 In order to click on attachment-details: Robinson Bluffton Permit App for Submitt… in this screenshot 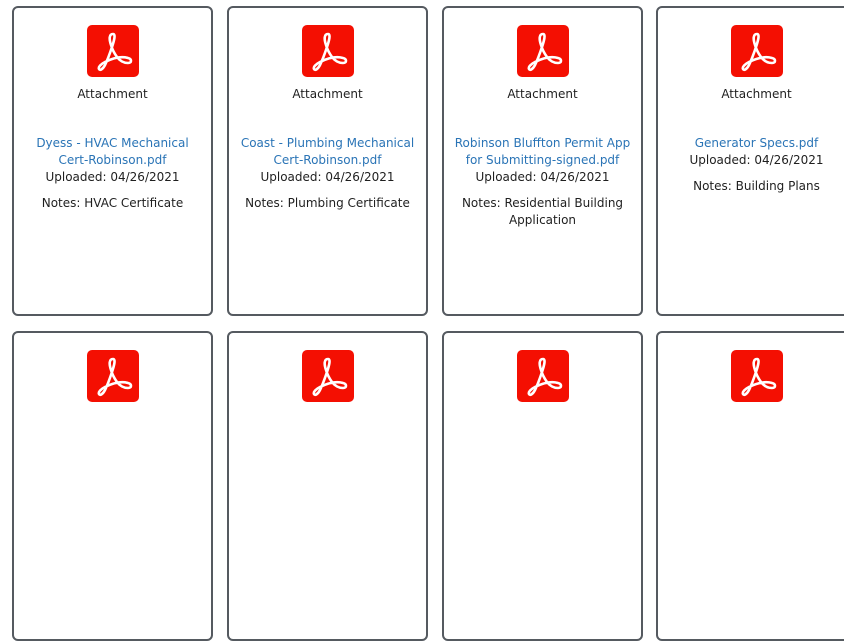, I will do `click(542, 182)`.